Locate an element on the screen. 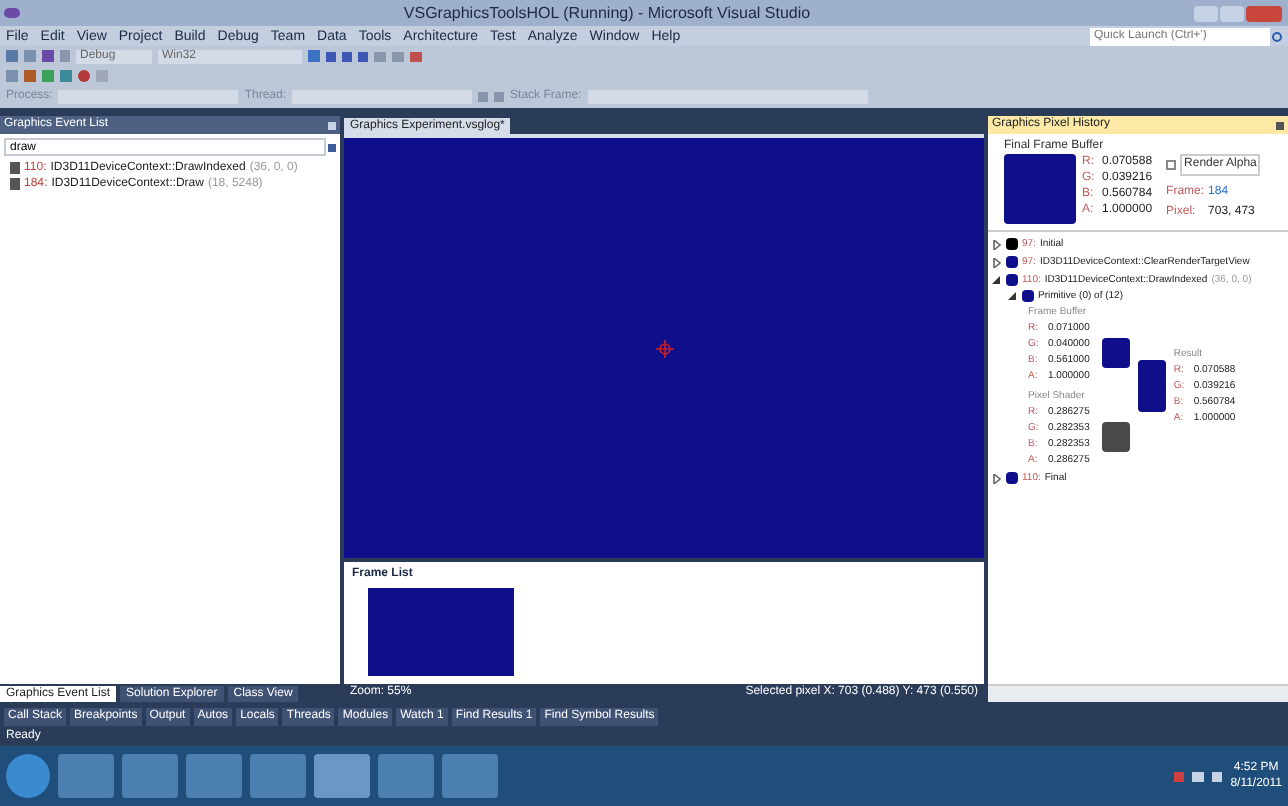 The height and width of the screenshot is (806, 1288). search-icon is located at coordinates (1277, 36).